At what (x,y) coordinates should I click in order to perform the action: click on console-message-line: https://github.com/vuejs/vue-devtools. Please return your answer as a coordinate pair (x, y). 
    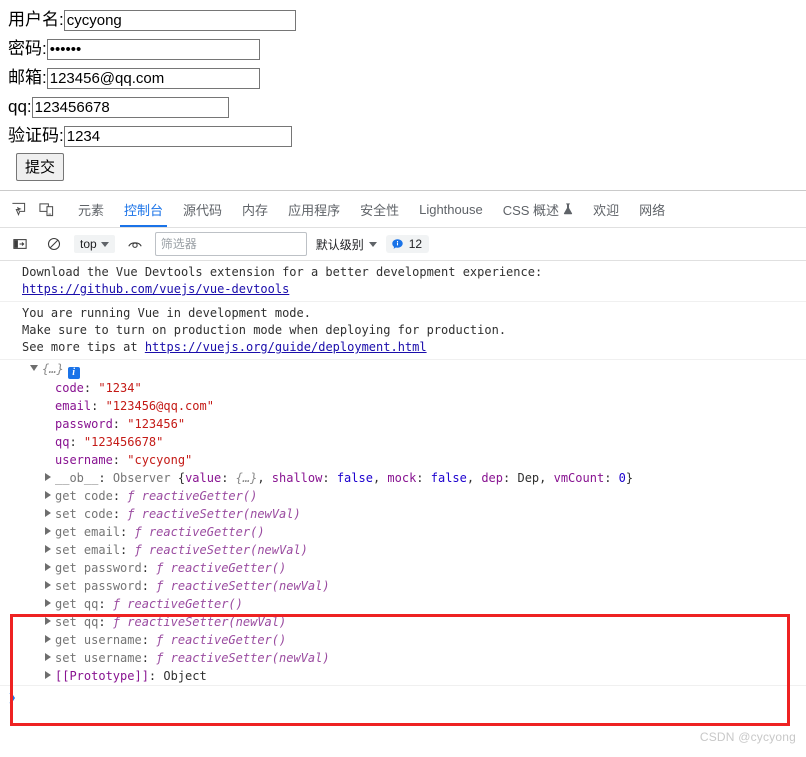
    Looking at the image, I should click on (403, 289).